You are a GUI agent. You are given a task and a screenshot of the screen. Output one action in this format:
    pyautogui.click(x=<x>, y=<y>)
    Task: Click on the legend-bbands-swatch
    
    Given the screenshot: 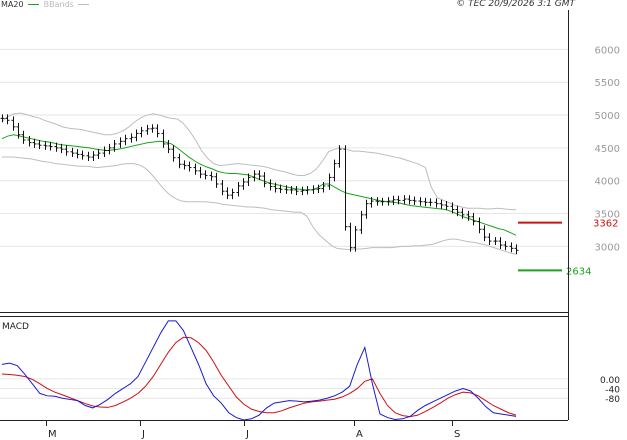 What is the action you would take?
    pyautogui.click(x=84, y=4)
    